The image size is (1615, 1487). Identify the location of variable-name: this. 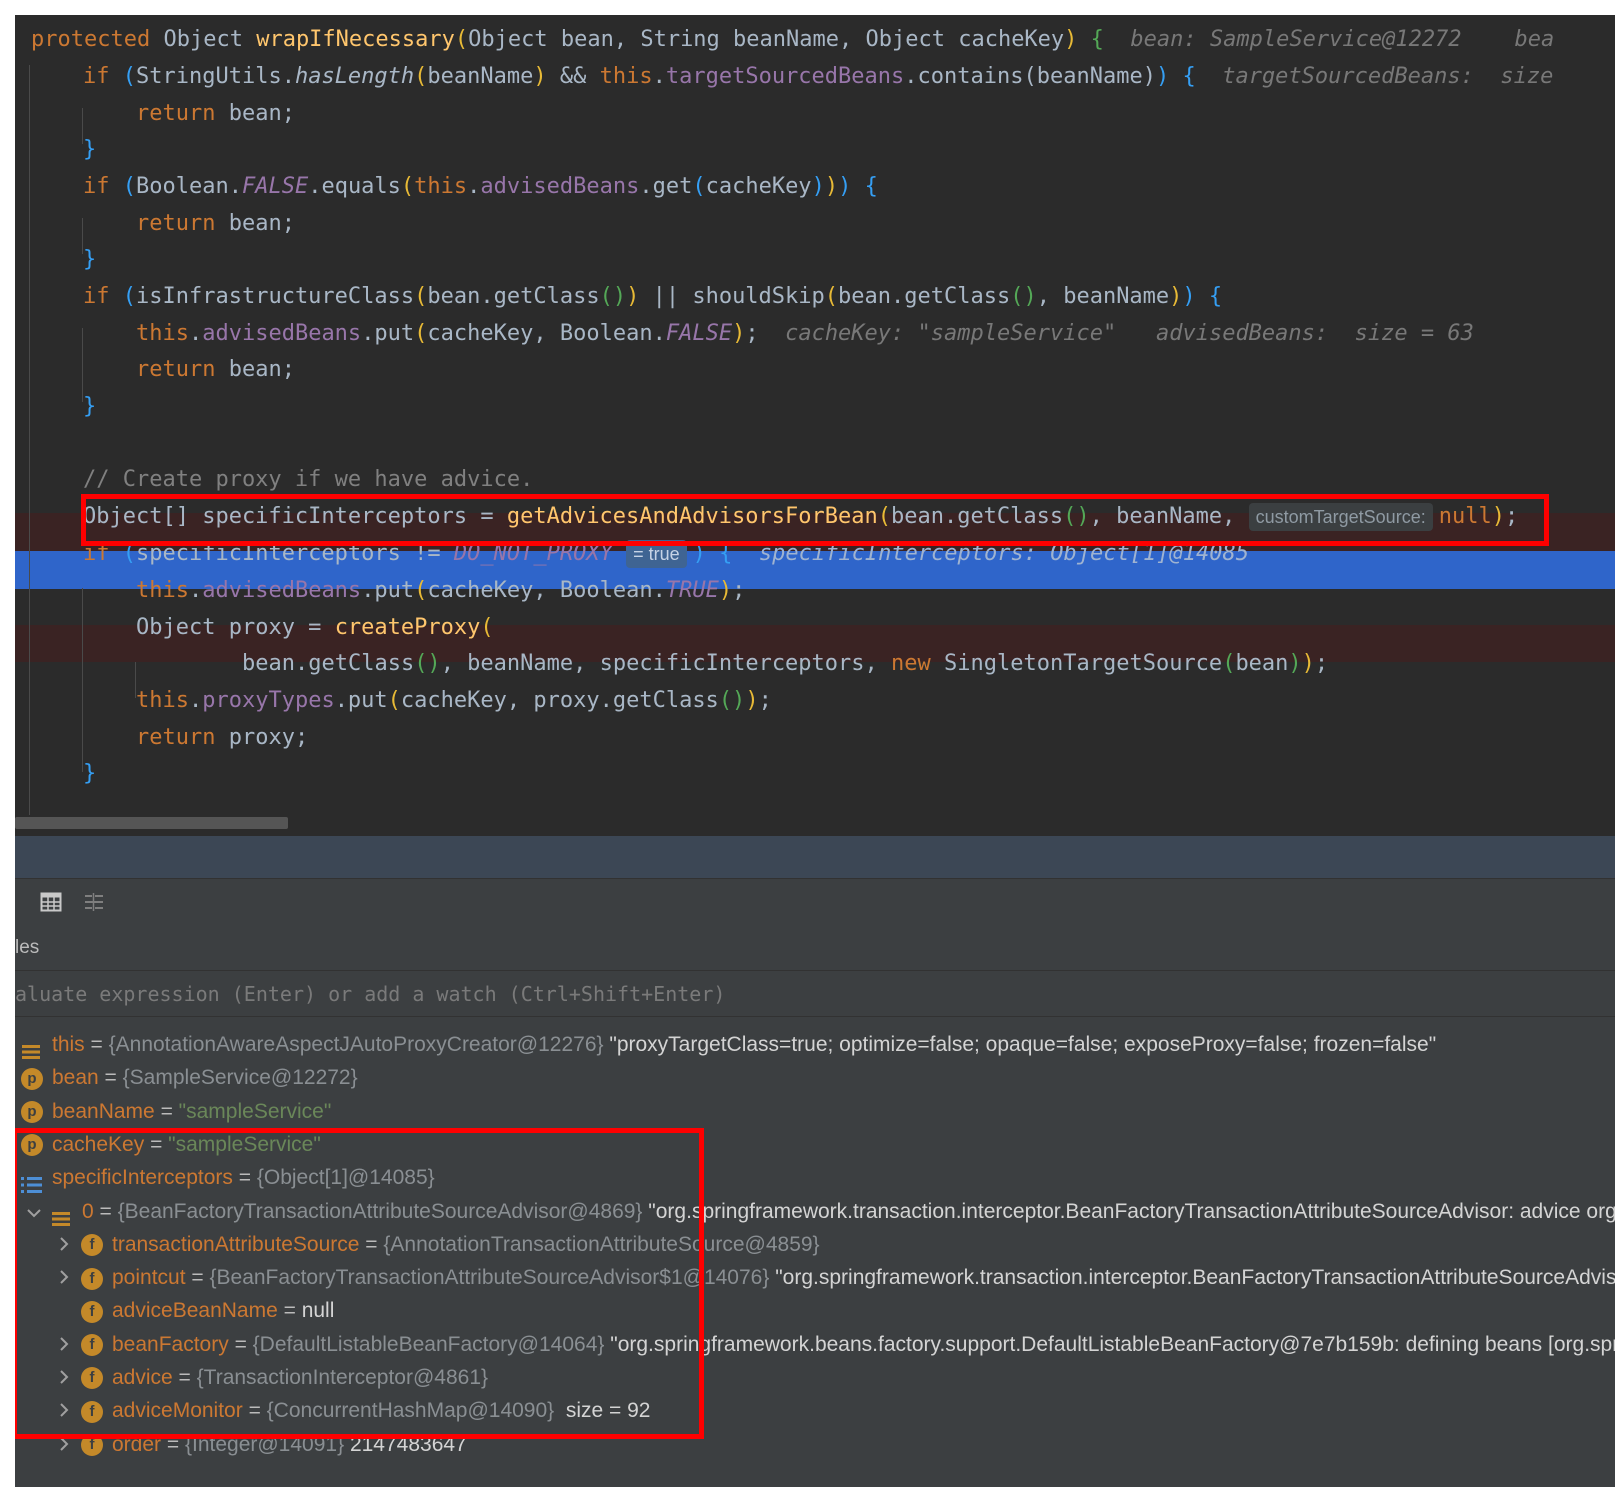
(68, 1044).